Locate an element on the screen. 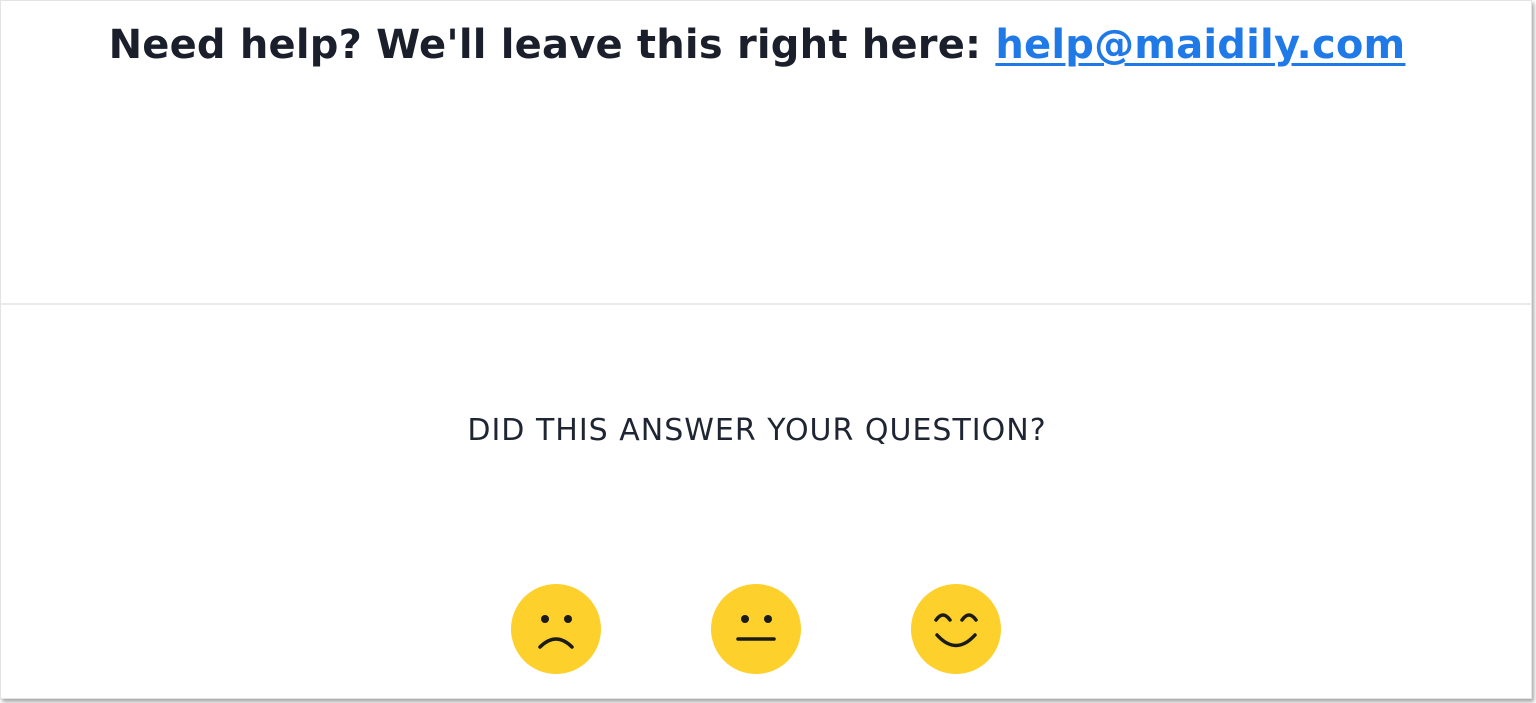  feedback-question: DID THIS ANSWER YOUR QUESTION? is located at coordinates (757, 430).